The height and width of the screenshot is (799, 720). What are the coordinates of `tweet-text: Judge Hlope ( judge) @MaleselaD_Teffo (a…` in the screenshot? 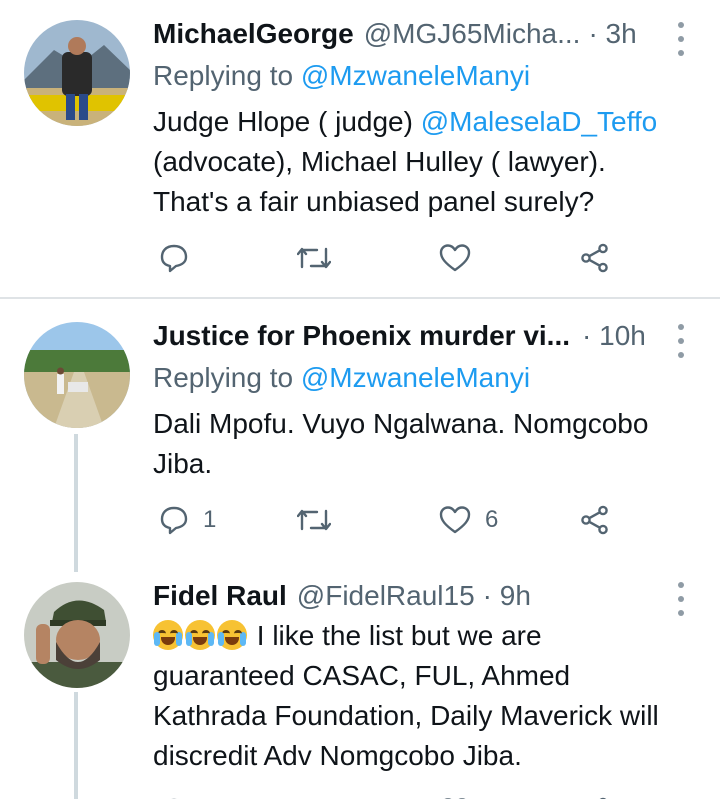 It's located at (428, 162).